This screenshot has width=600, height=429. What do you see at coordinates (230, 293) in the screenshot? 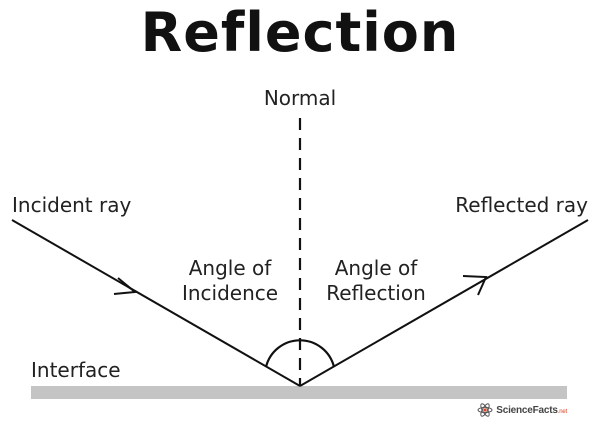
I see `angle-of-incidence-line-2: Incidence` at bounding box center [230, 293].